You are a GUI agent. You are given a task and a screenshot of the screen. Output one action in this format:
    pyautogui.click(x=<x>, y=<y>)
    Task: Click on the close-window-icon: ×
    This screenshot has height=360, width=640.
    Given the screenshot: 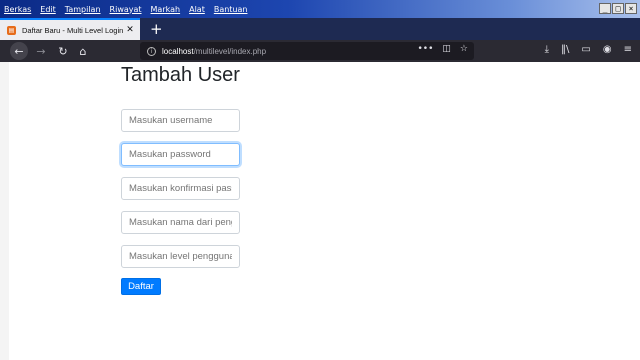 What is the action you would take?
    pyautogui.click(x=631, y=8)
    